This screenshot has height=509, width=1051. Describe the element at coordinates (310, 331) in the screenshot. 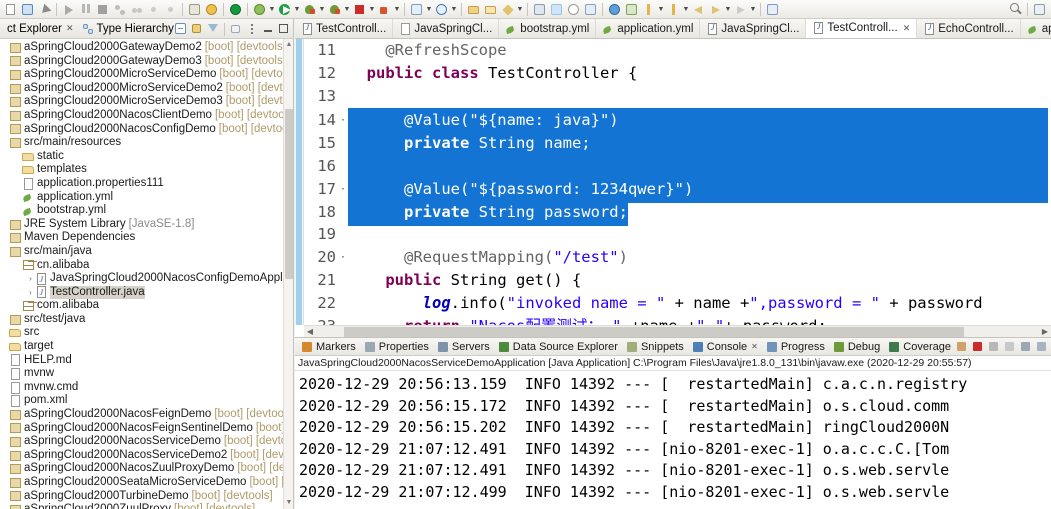

I see `scroll-left-icon: ◀` at that location.